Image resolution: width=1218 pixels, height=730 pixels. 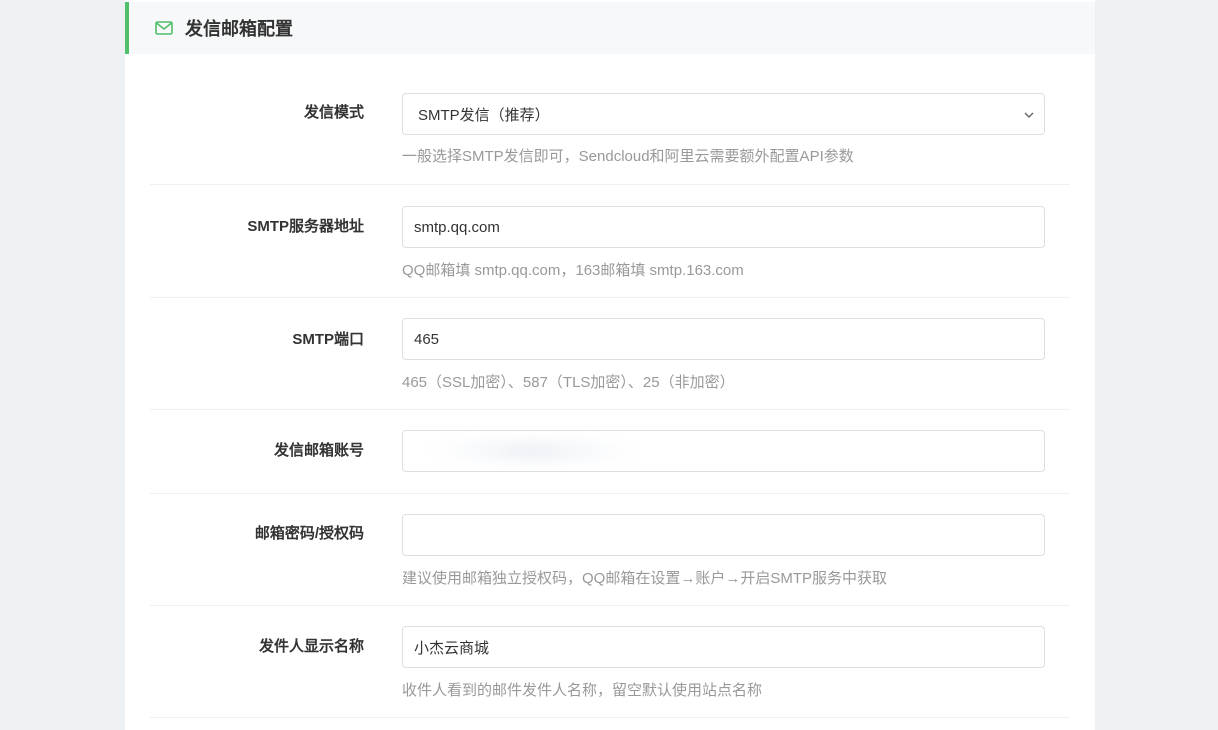 What do you see at coordinates (568, 382) in the screenshot?
I see `smtp-port-hint: 465（SSL加密）、587（TLS加密）、25（非加密）` at bounding box center [568, 382].